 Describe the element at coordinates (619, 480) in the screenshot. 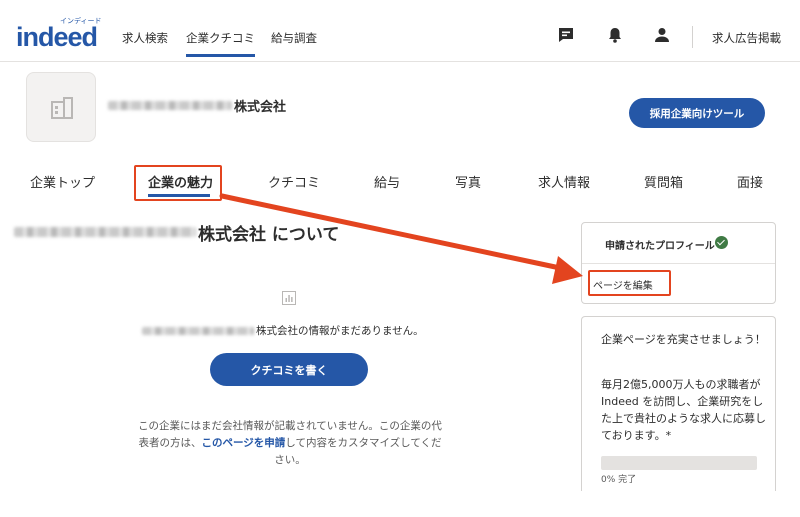

I see `profile-progress-label: 0% 完了` at that location.